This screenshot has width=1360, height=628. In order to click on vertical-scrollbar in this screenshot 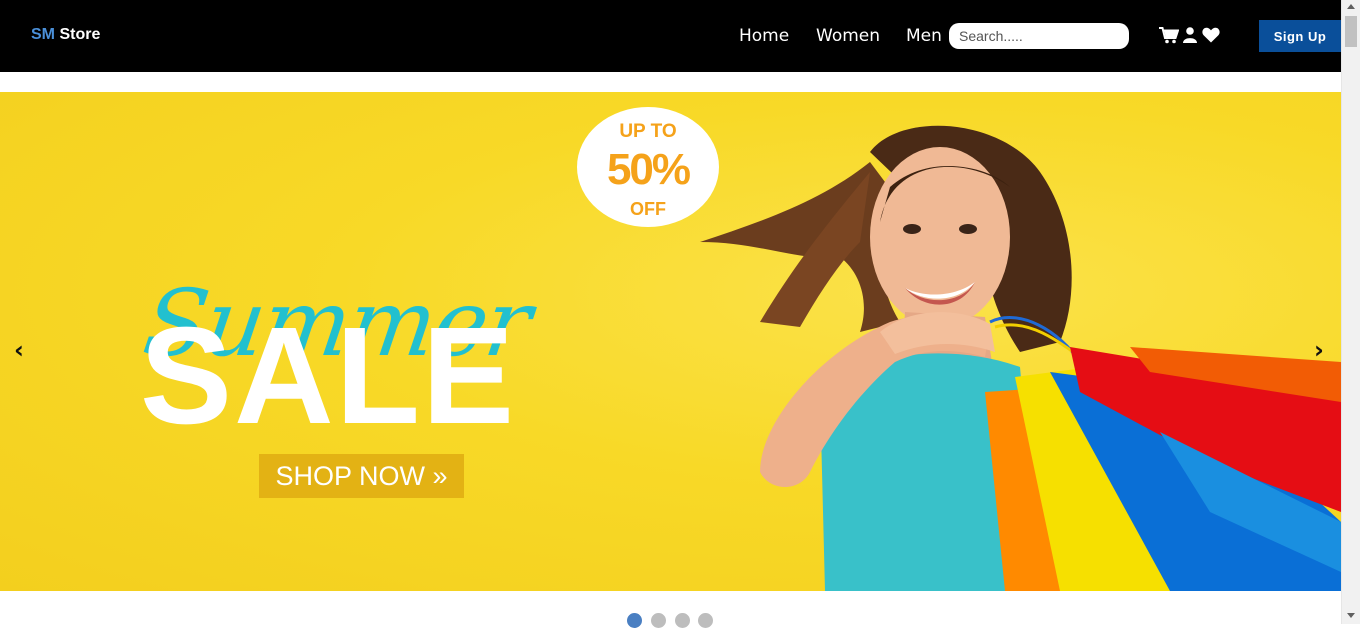, I will do `click(1350, 312)`.